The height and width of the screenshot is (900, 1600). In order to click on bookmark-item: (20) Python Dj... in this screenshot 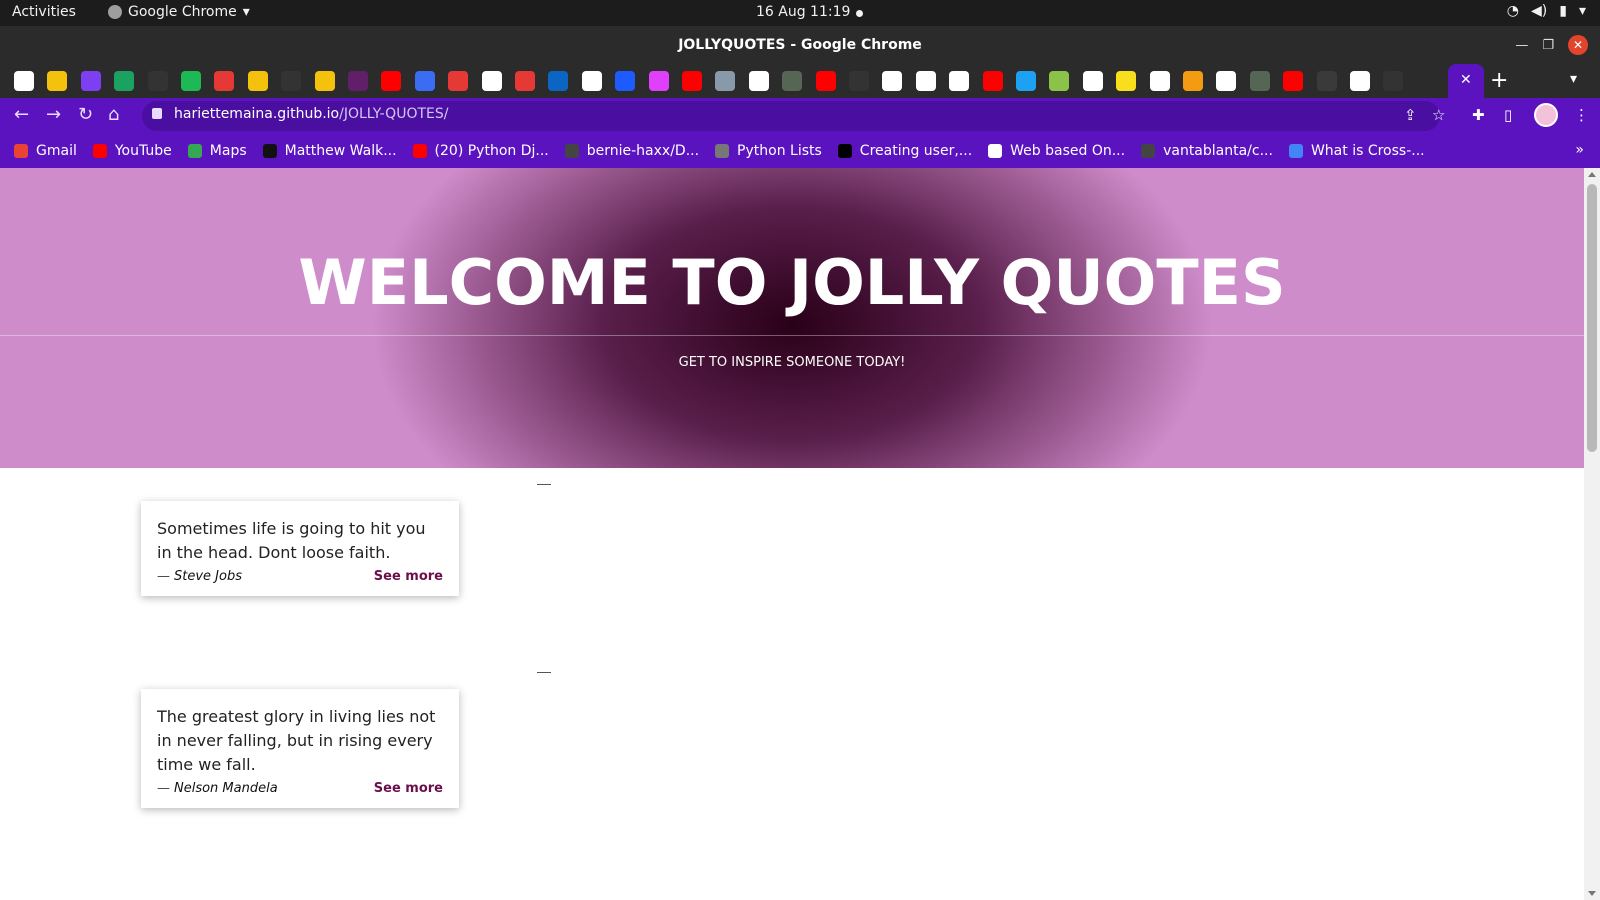, I will do `click(480, 151)`.